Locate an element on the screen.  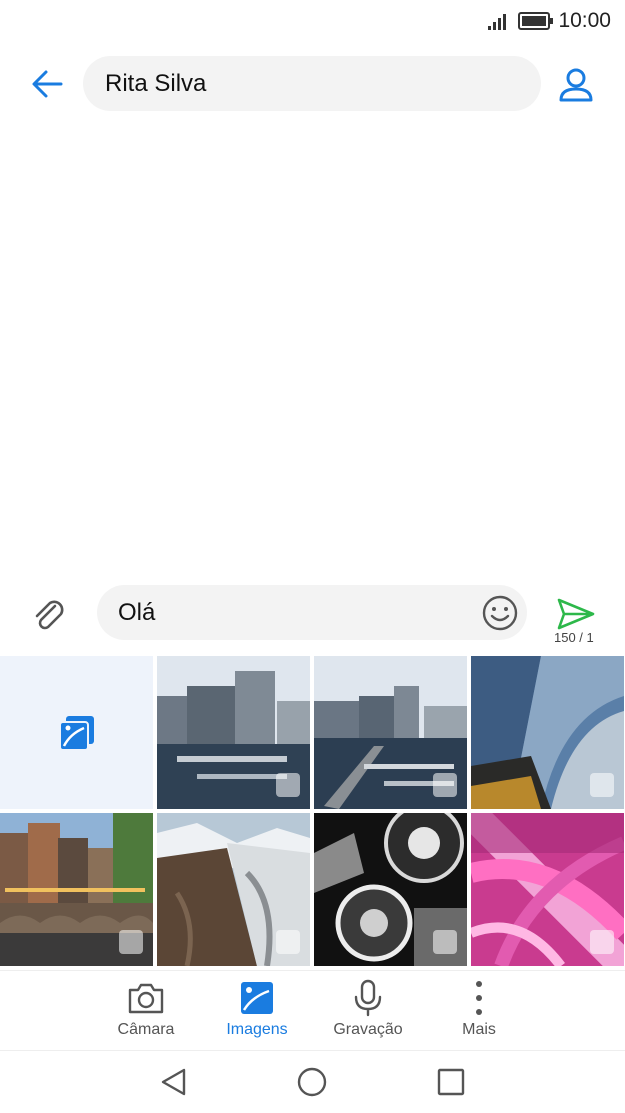
attachment-tab-bar: Câmara Imagens Gravação Mais is located at coordinates (312, 1010).